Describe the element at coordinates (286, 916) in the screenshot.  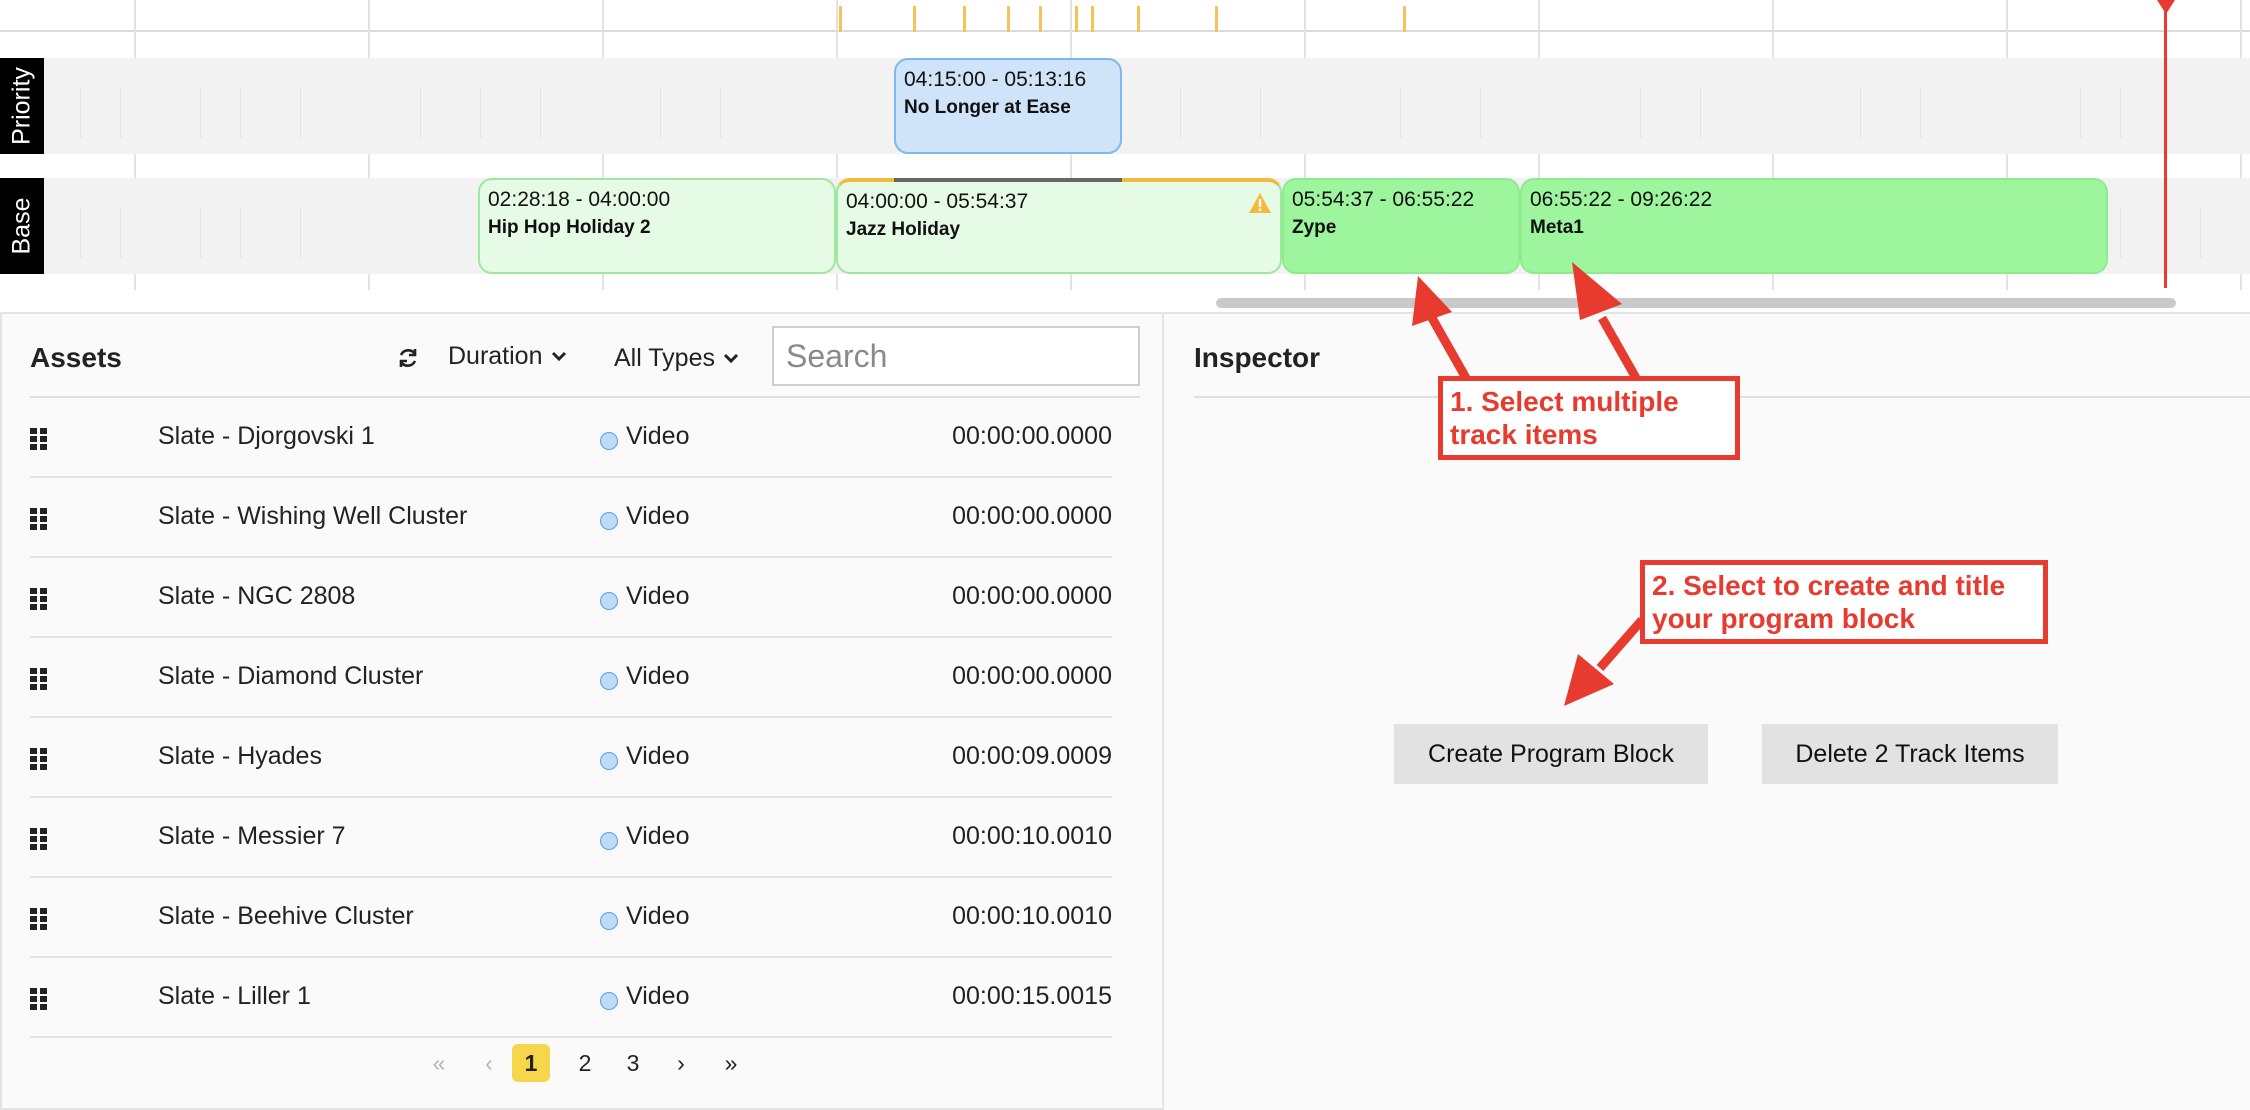
I see `asset-name: Slate - Beehive Cluster` at that location.